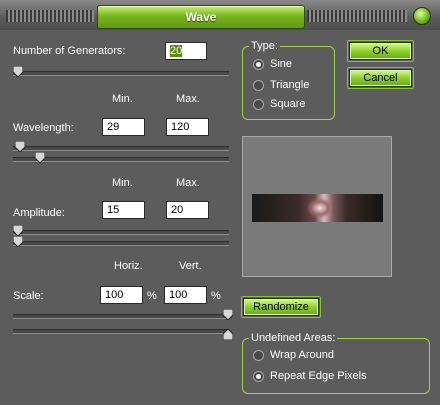 This screenshot has width=440, height=405. Describe the element at coordinates (122, 99) in the screenshot. I see `wavelength-min-header: Min.` at that location.